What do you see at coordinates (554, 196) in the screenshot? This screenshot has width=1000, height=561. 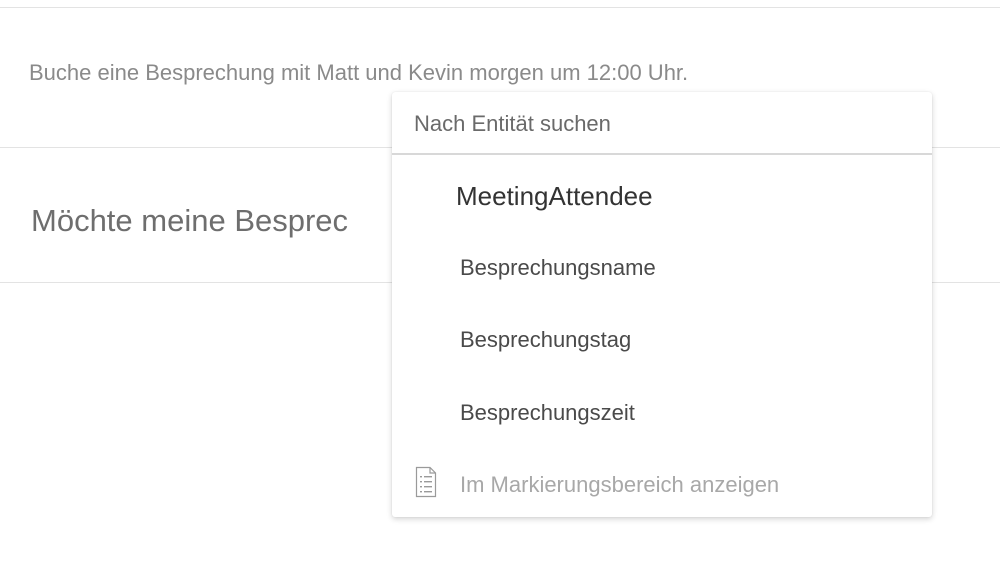 I see `entity-option-label: MeetingAttendee` at bounding box center [554, 196].